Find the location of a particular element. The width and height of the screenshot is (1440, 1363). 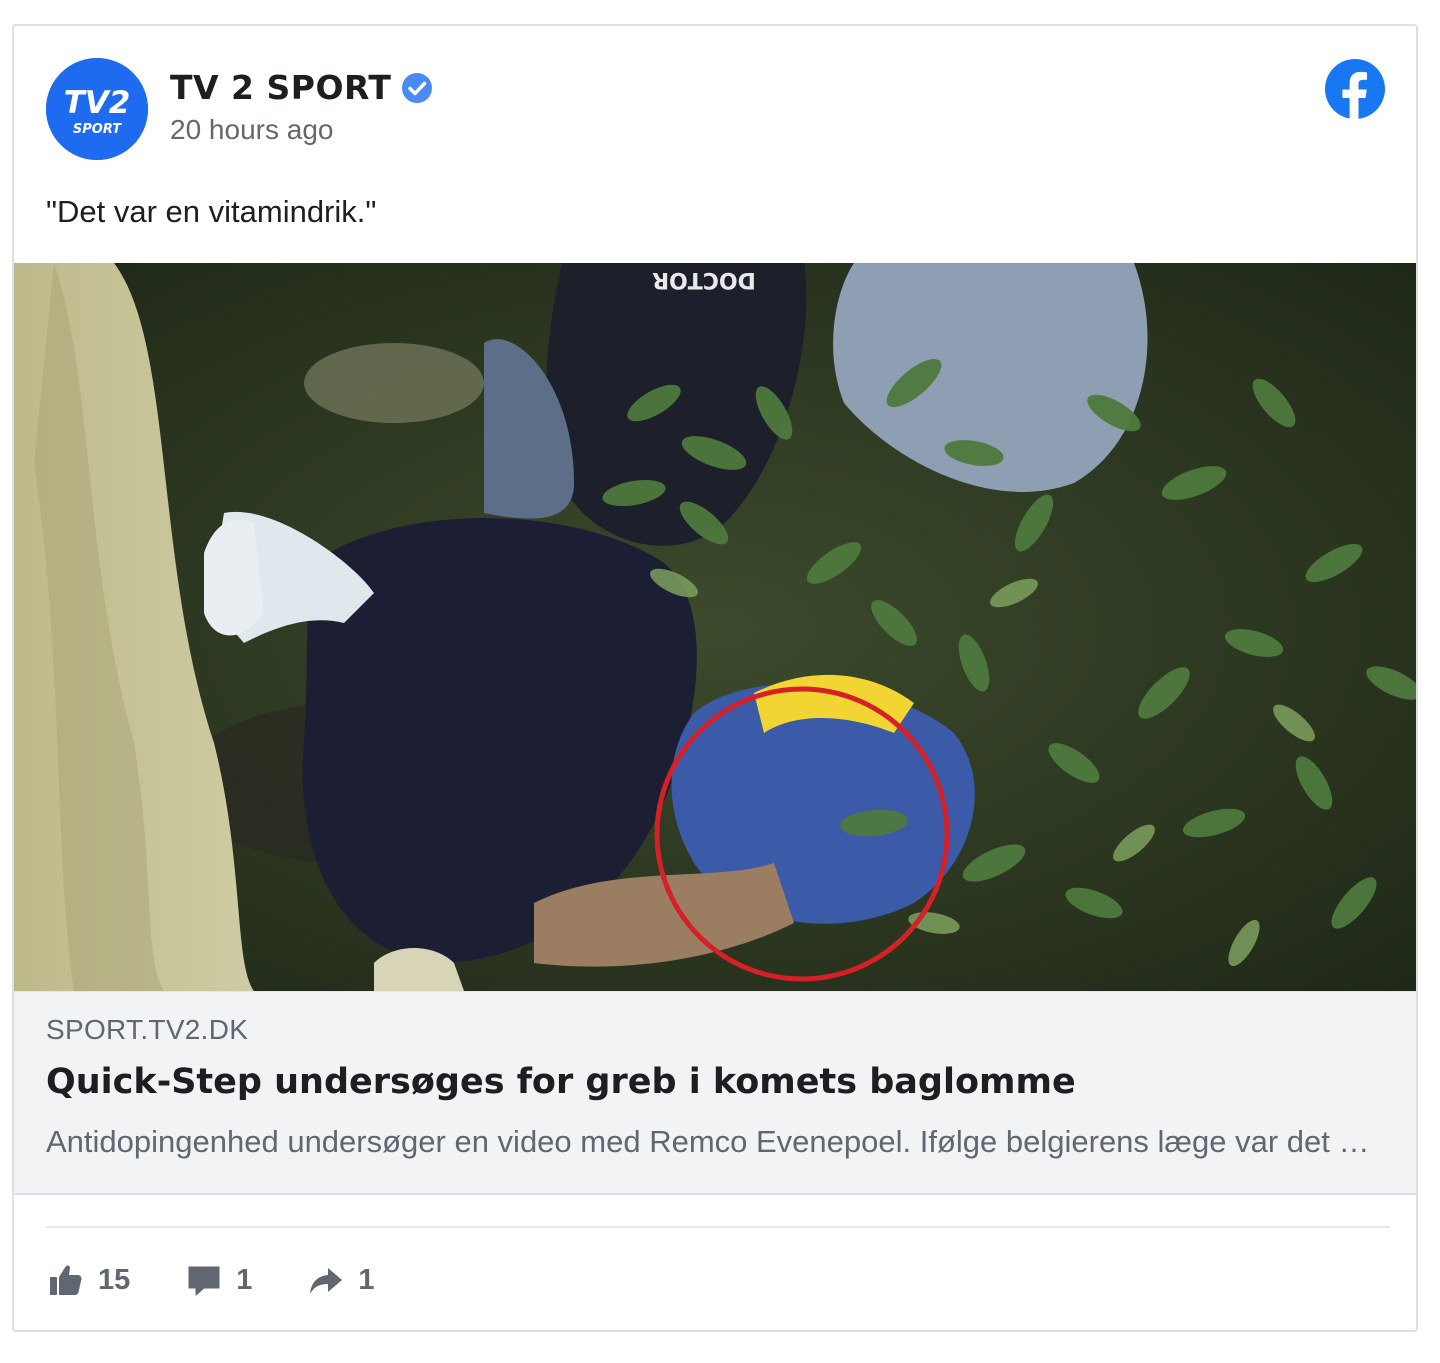

like-icon is located at coordinates (66, 1280).